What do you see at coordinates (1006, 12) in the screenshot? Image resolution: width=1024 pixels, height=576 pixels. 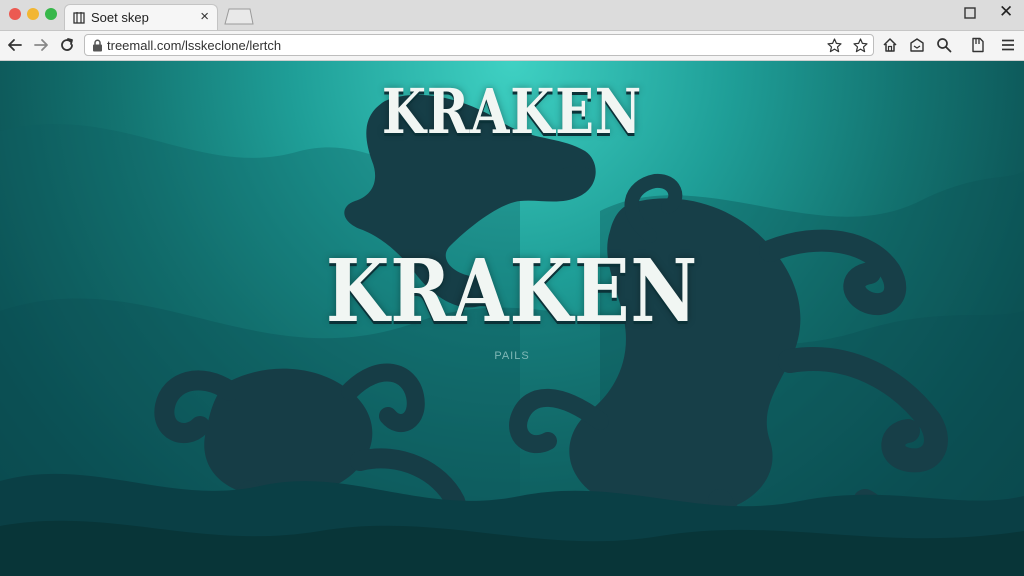 I see `window-close-icon: ✕` at bounding box center [1006, 12].